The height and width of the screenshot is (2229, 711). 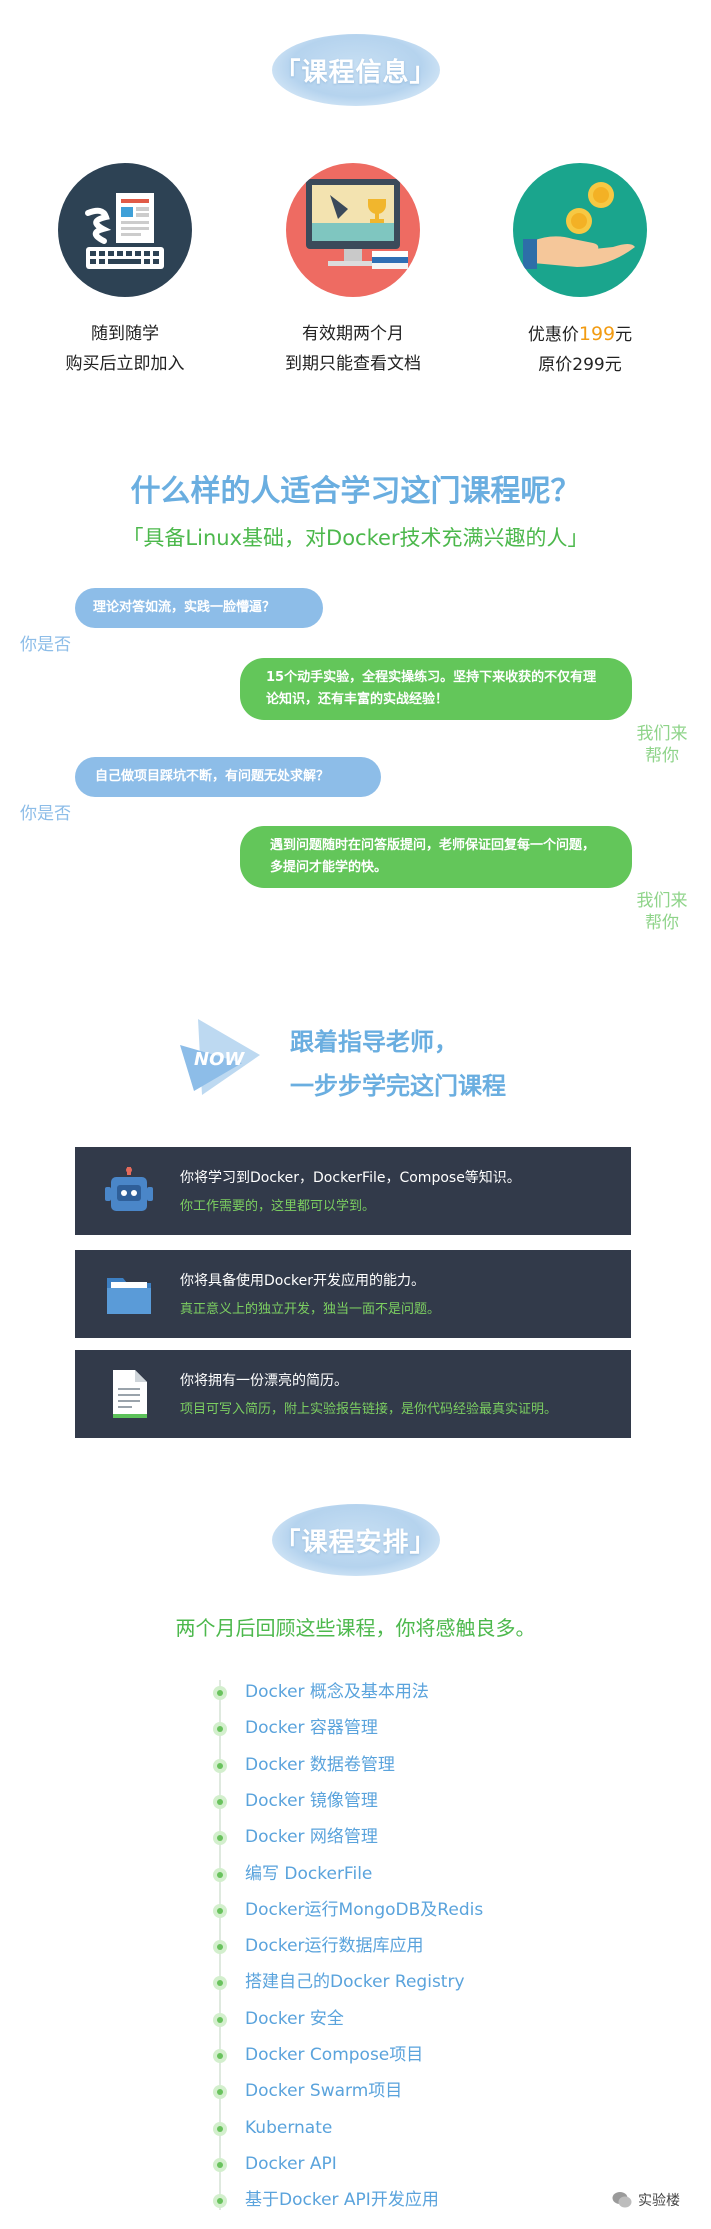 I want to click on chat-helper-2-line2: 帮你, so click(x=662, y=923).